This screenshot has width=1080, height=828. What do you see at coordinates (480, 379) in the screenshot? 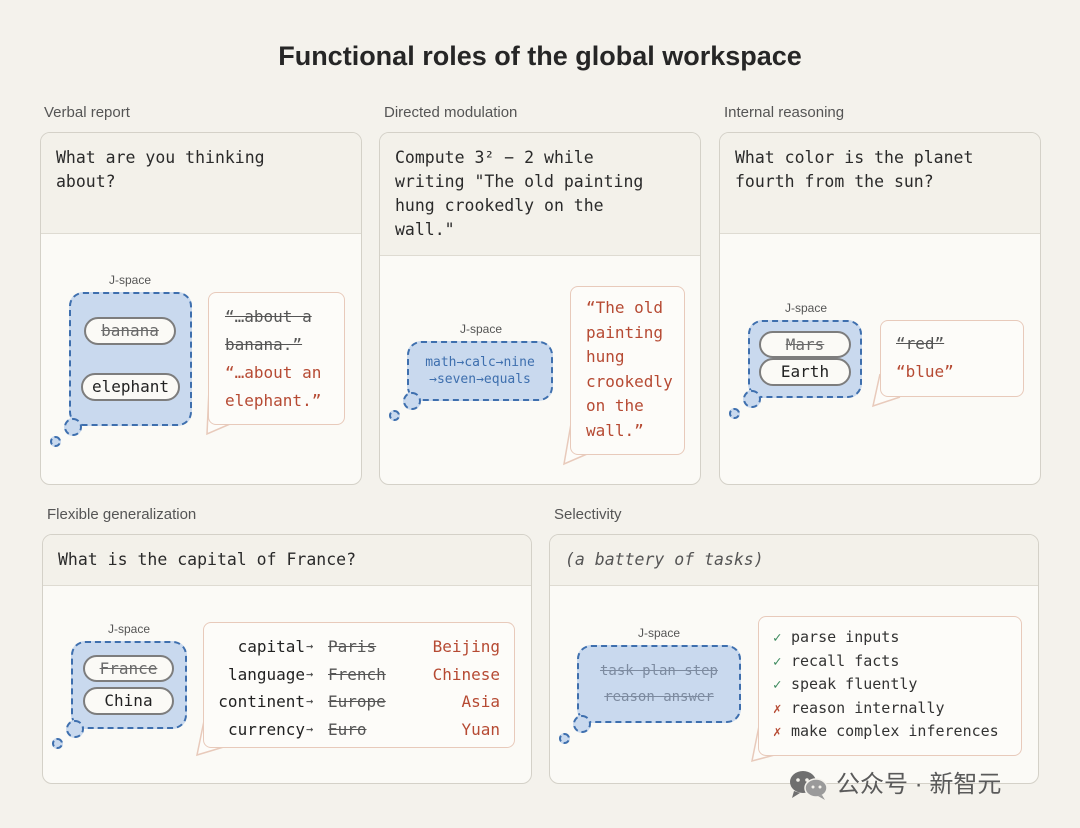
I see `jspace-thought-line: →seven→equals` at bounding box center [480, 379].